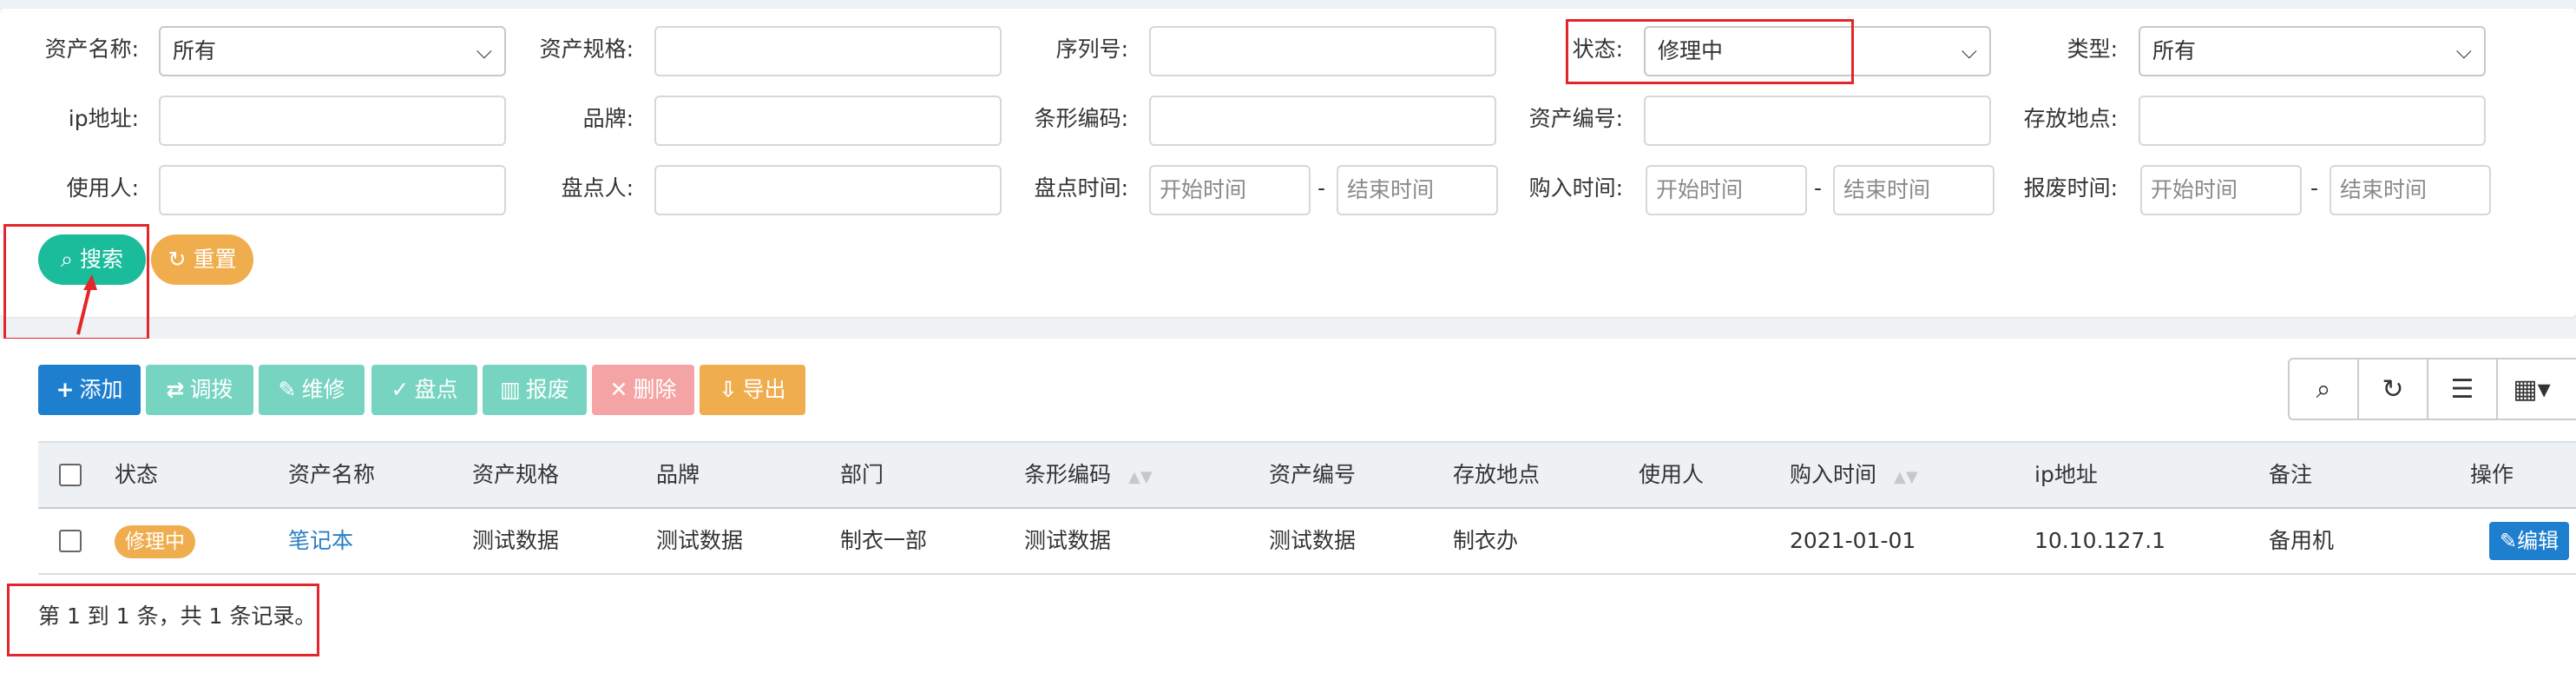 The width and height of the screenshot is (2576, 686). I want to click on serial-no-input, so click(1322, 51).